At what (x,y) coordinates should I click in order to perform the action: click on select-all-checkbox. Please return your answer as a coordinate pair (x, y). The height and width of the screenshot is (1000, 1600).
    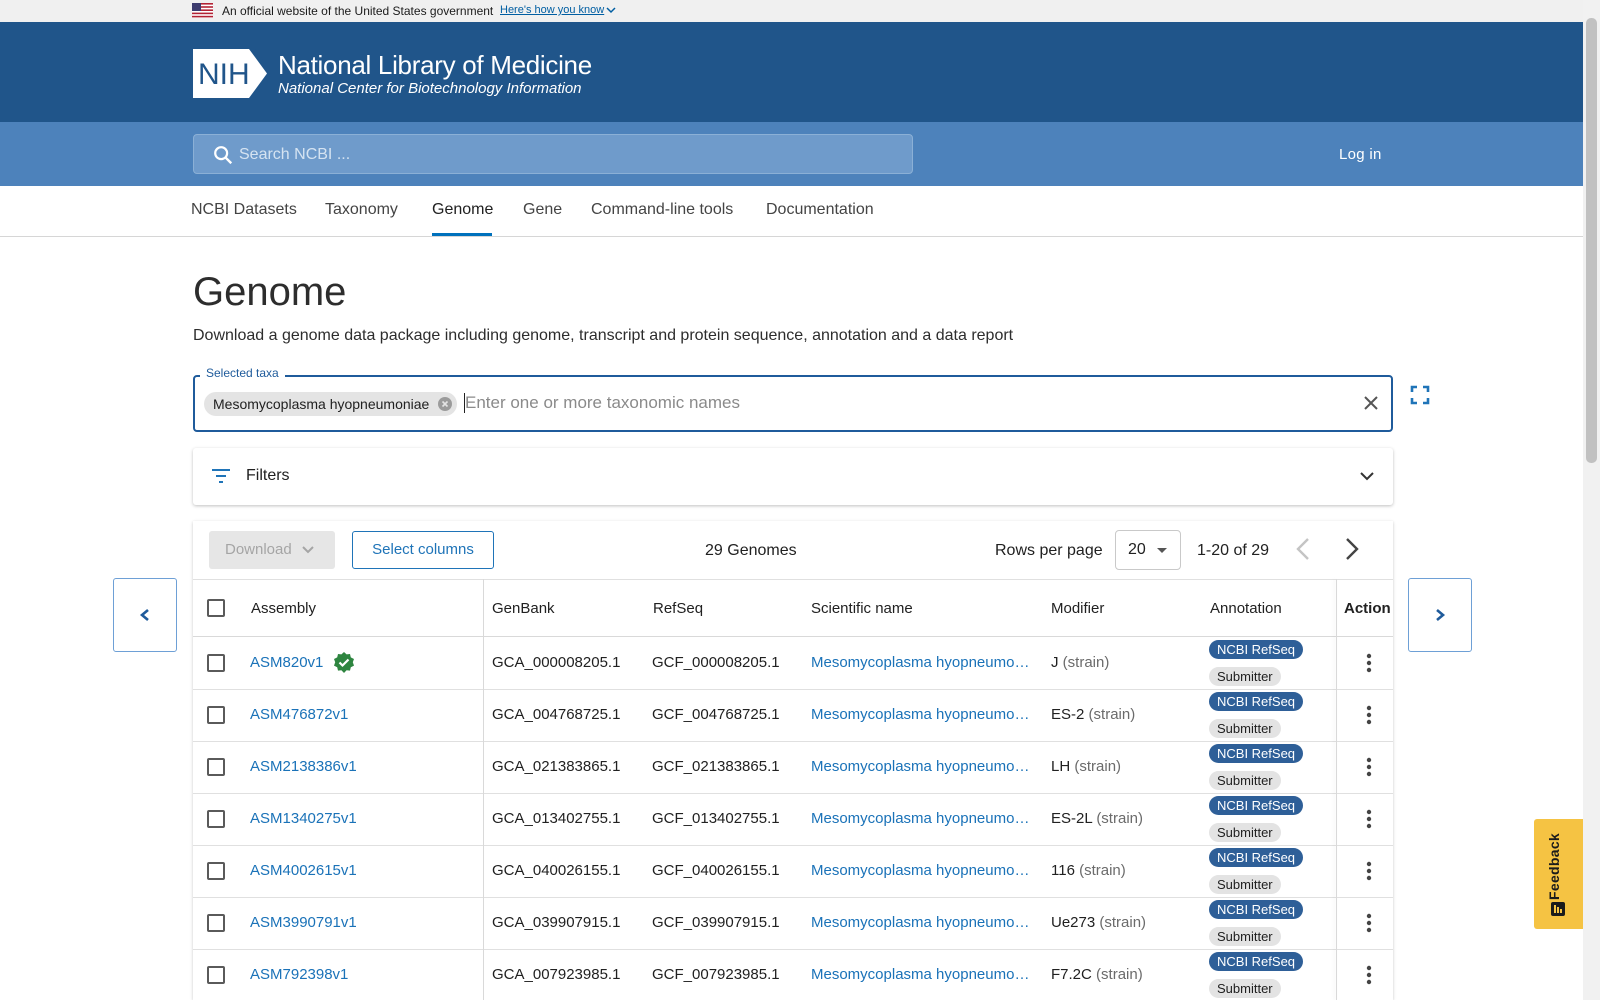
    Looking at the image, I should click on (216, 608).